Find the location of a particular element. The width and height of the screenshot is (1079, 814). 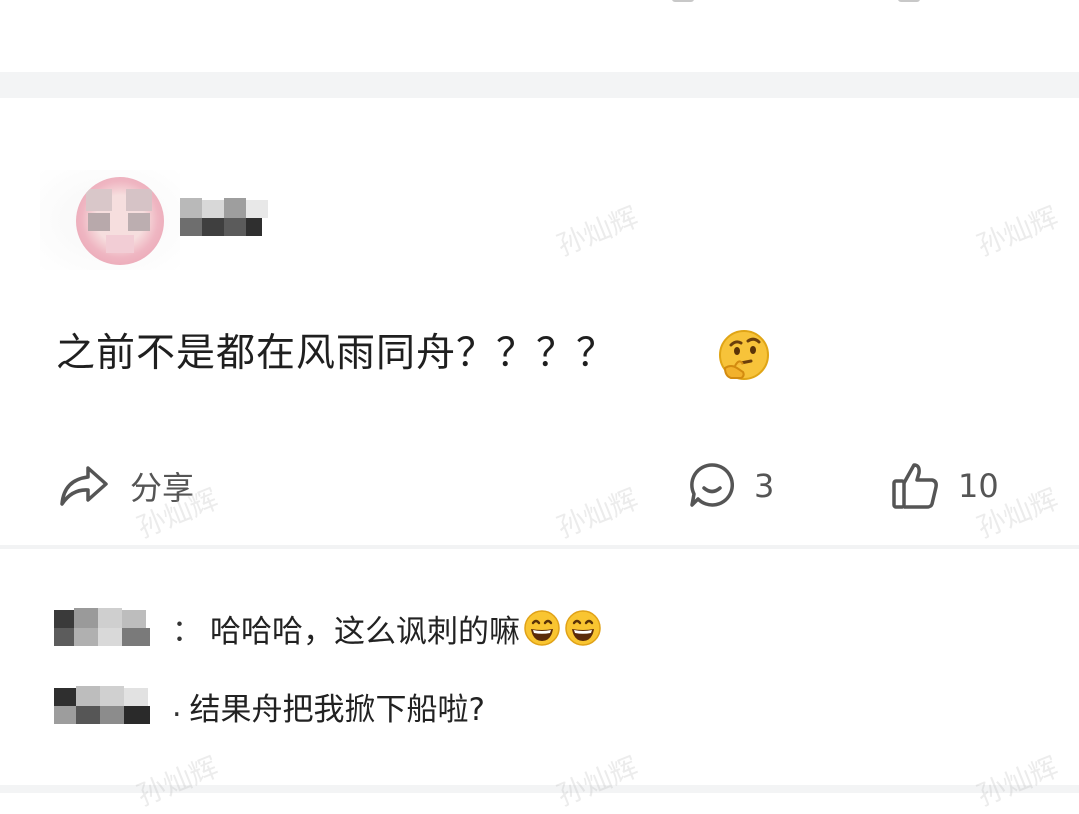

thinking-face-emoji is located at coordinates (744, 355).